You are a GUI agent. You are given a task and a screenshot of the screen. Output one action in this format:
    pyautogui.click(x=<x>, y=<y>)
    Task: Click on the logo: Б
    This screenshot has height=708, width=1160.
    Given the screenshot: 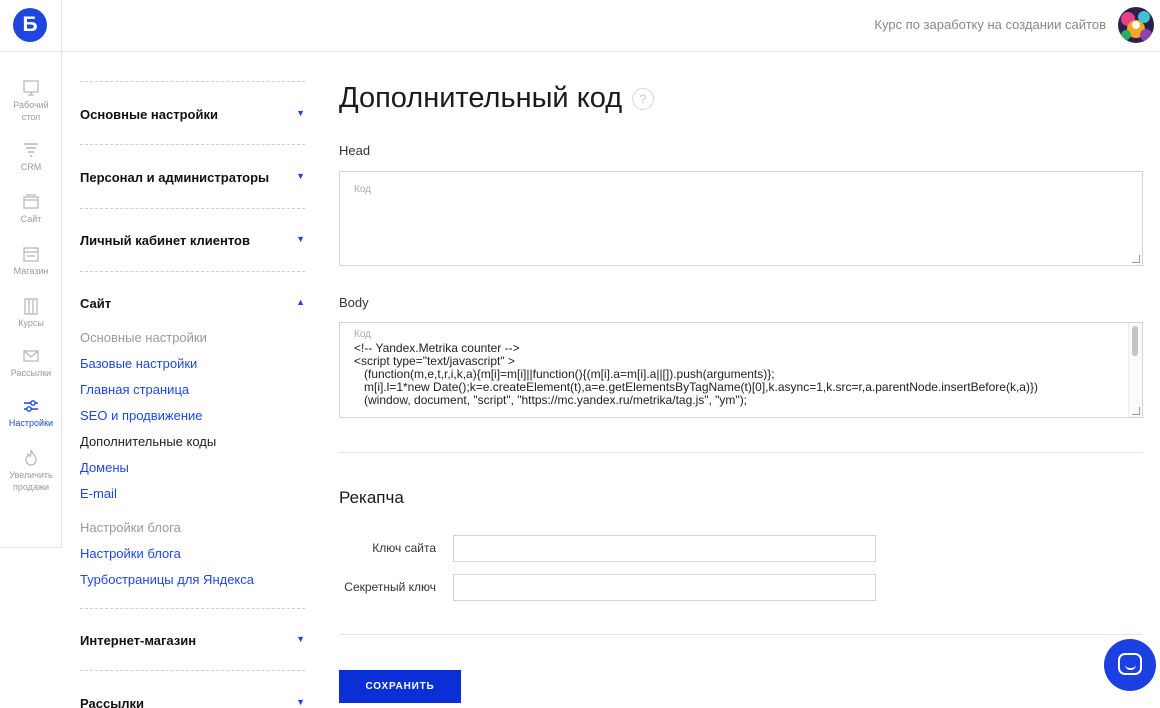 What is the action you would take?
    pyautogui.click(x=30, y=25)
    